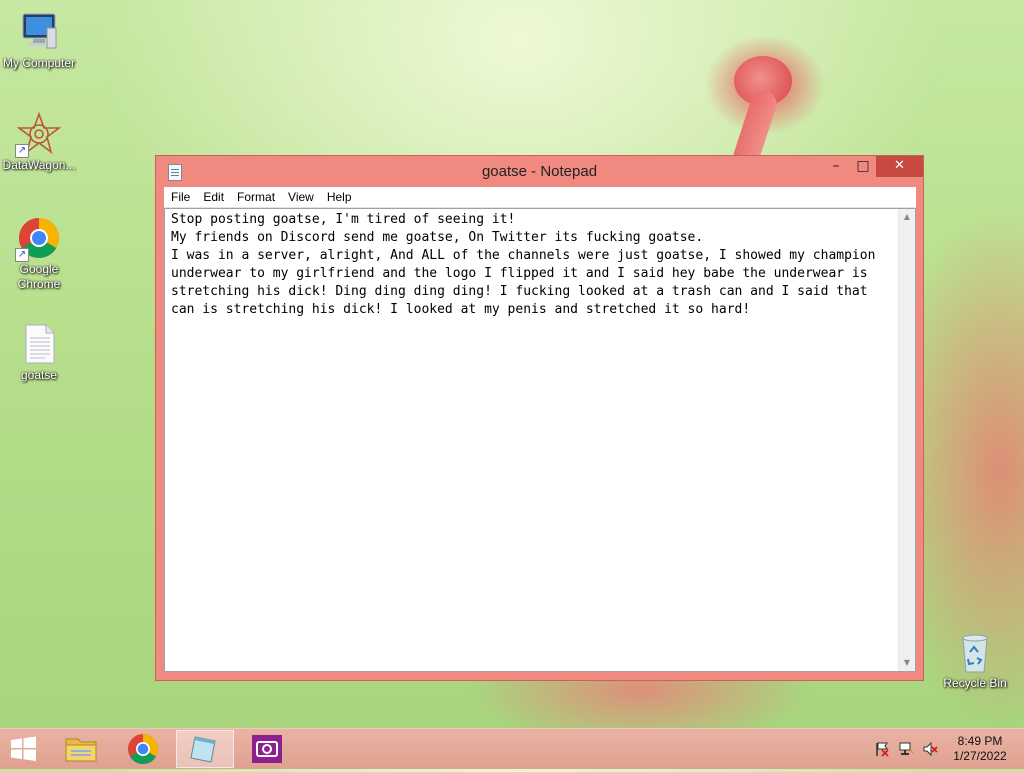 The width and height of the screenshot is (1024, 772). What do you see at coordinates (255, 195) in the screenshot?
I see `menu-format: Format` at bounding box center [255, 195].